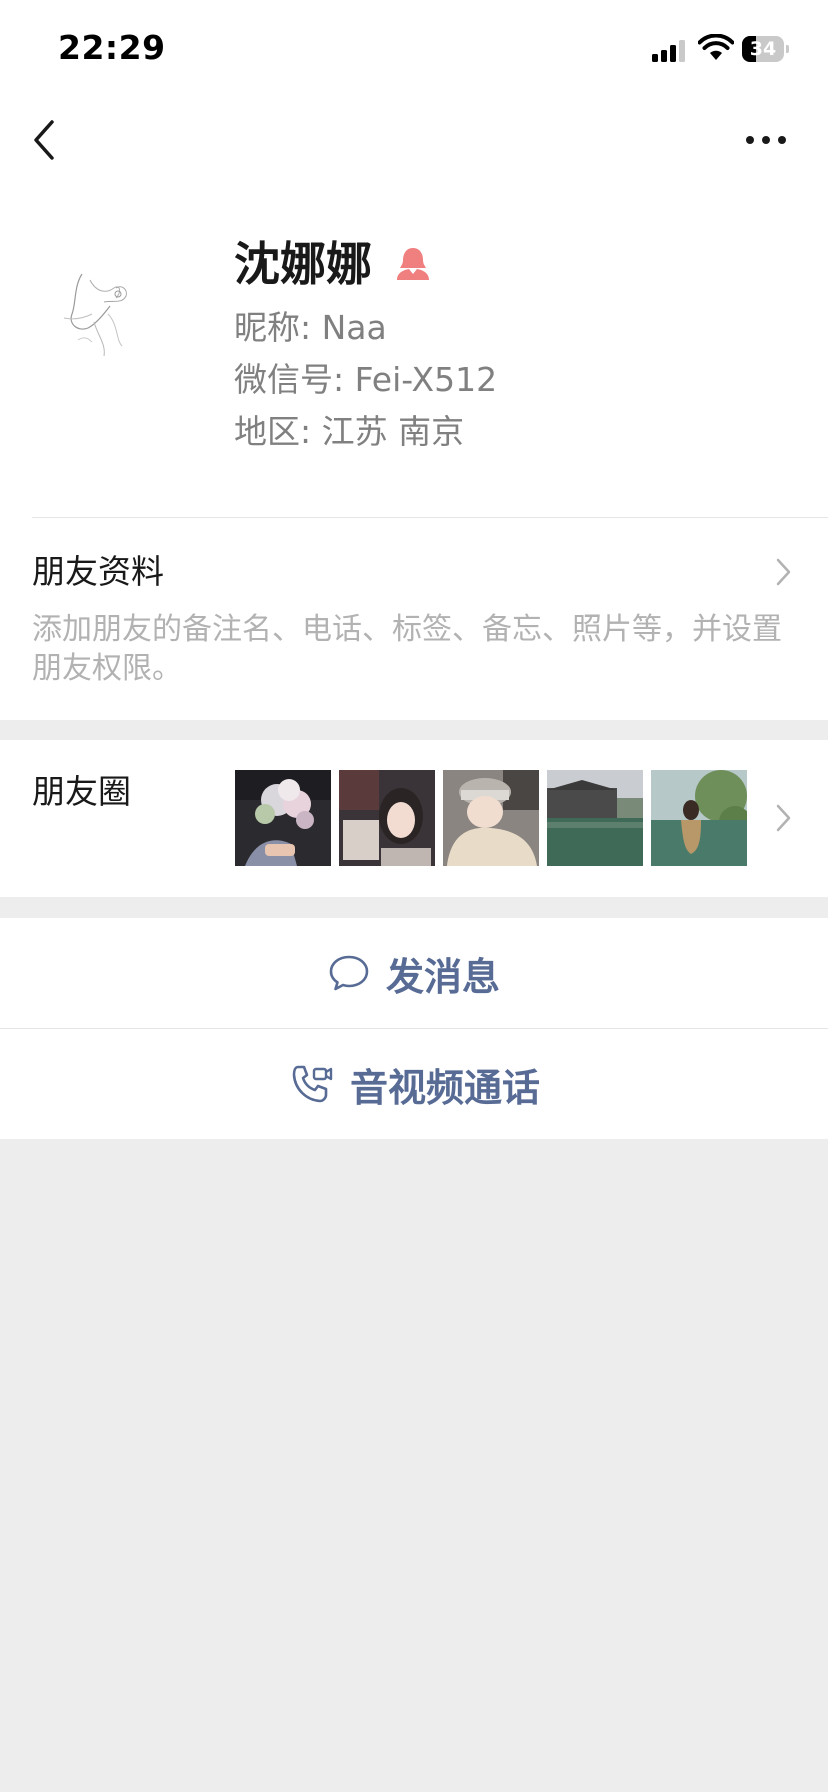 This screenshot has width=828, height=1792. Describe the element at coordinates (112, 47) in the screenshot. I see `status-time: 22:29` at that location.